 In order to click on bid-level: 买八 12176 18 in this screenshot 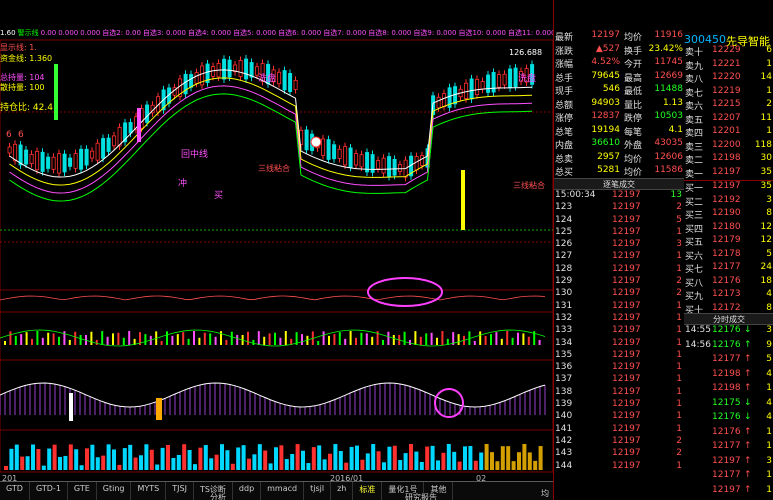, I will do `click(728, 283)`.